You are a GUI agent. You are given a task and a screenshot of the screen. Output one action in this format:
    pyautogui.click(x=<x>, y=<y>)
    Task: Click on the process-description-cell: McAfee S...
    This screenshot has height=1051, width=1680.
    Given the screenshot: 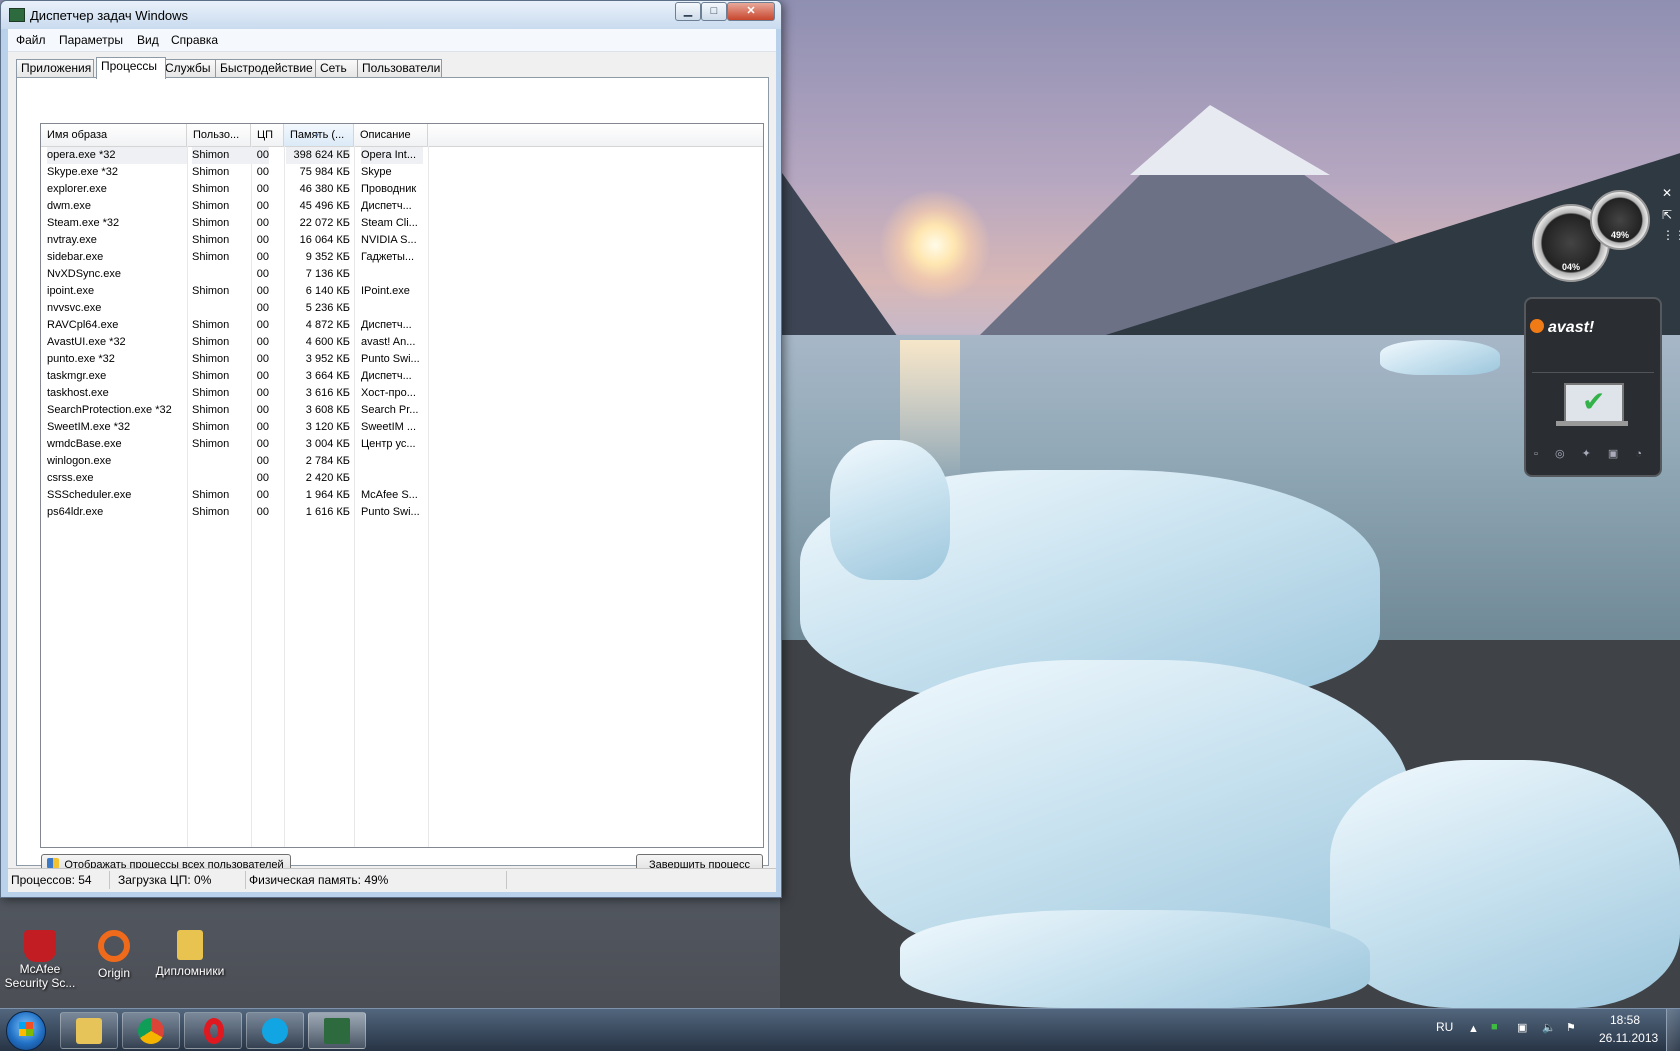 What is the action you would take?
    pyautogui.click(x=389, y=495)
    